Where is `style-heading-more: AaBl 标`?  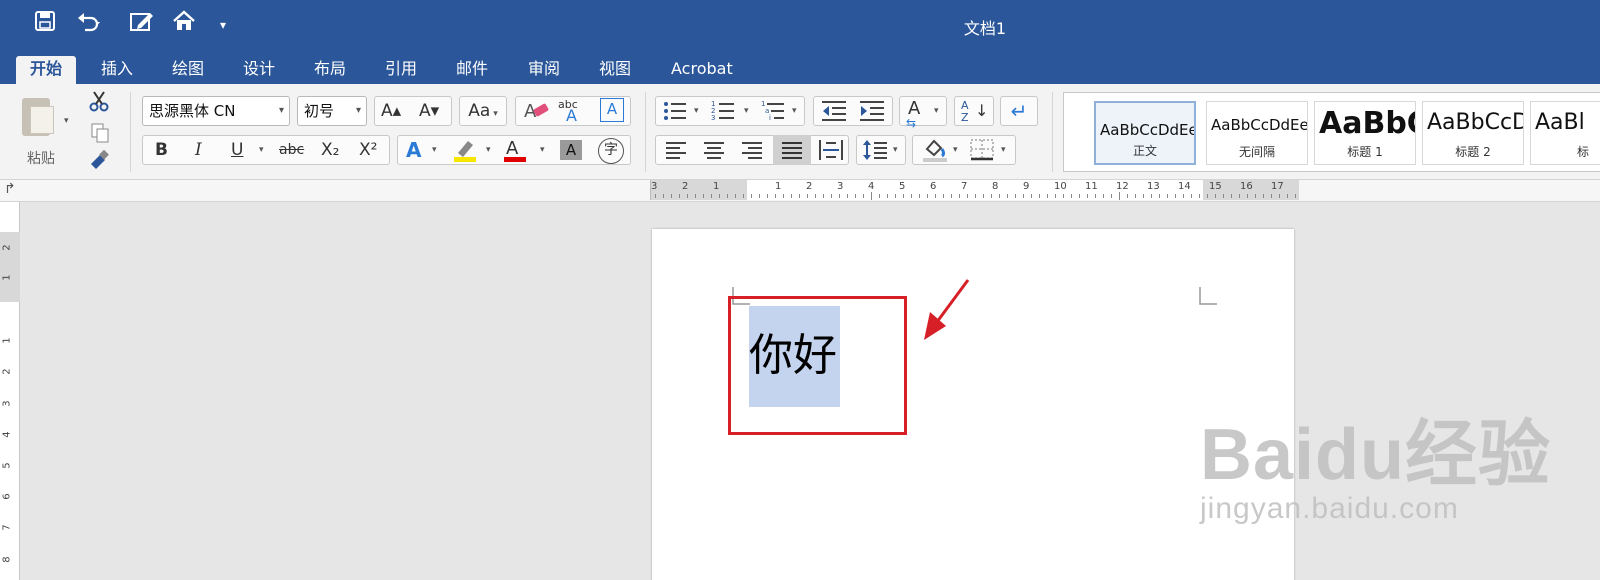 style-heading-more: AaBl 标 is located at coordinates (1565, 133).